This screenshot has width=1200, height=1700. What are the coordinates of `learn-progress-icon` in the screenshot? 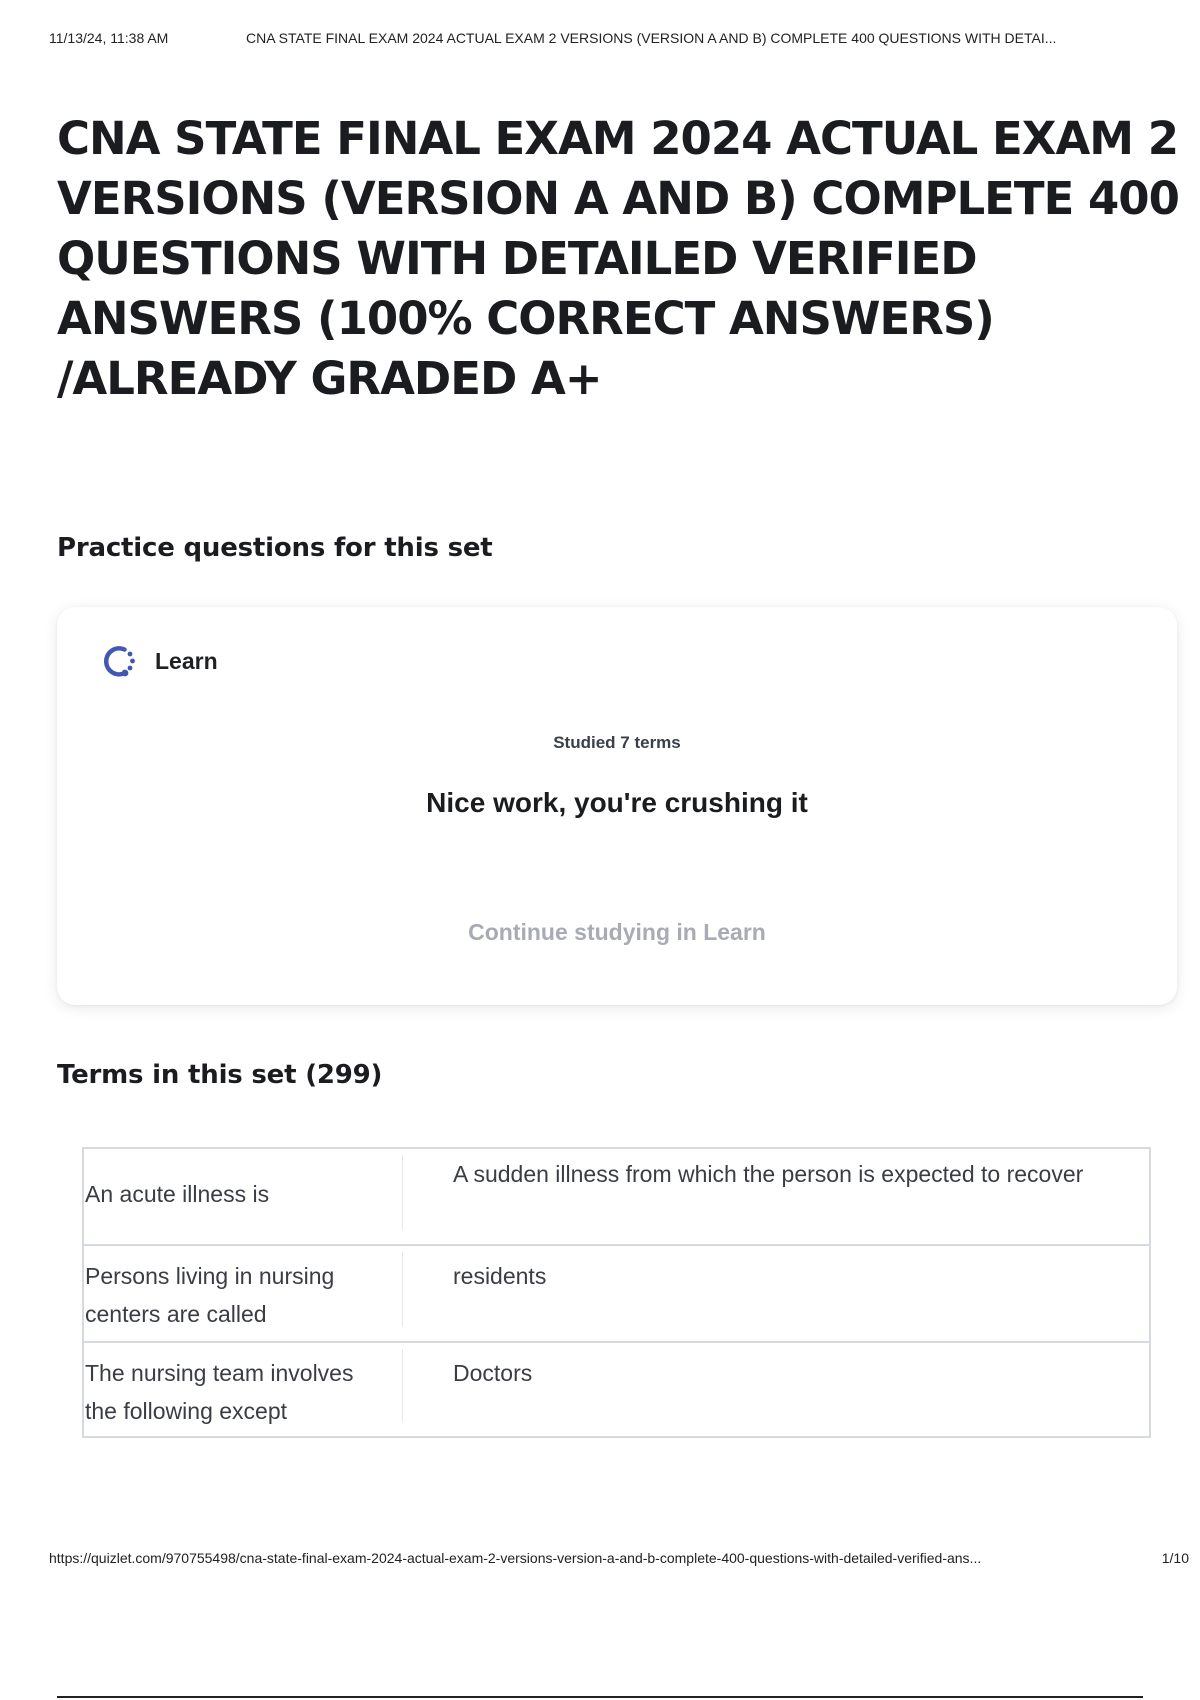 It's located at (119, 661).